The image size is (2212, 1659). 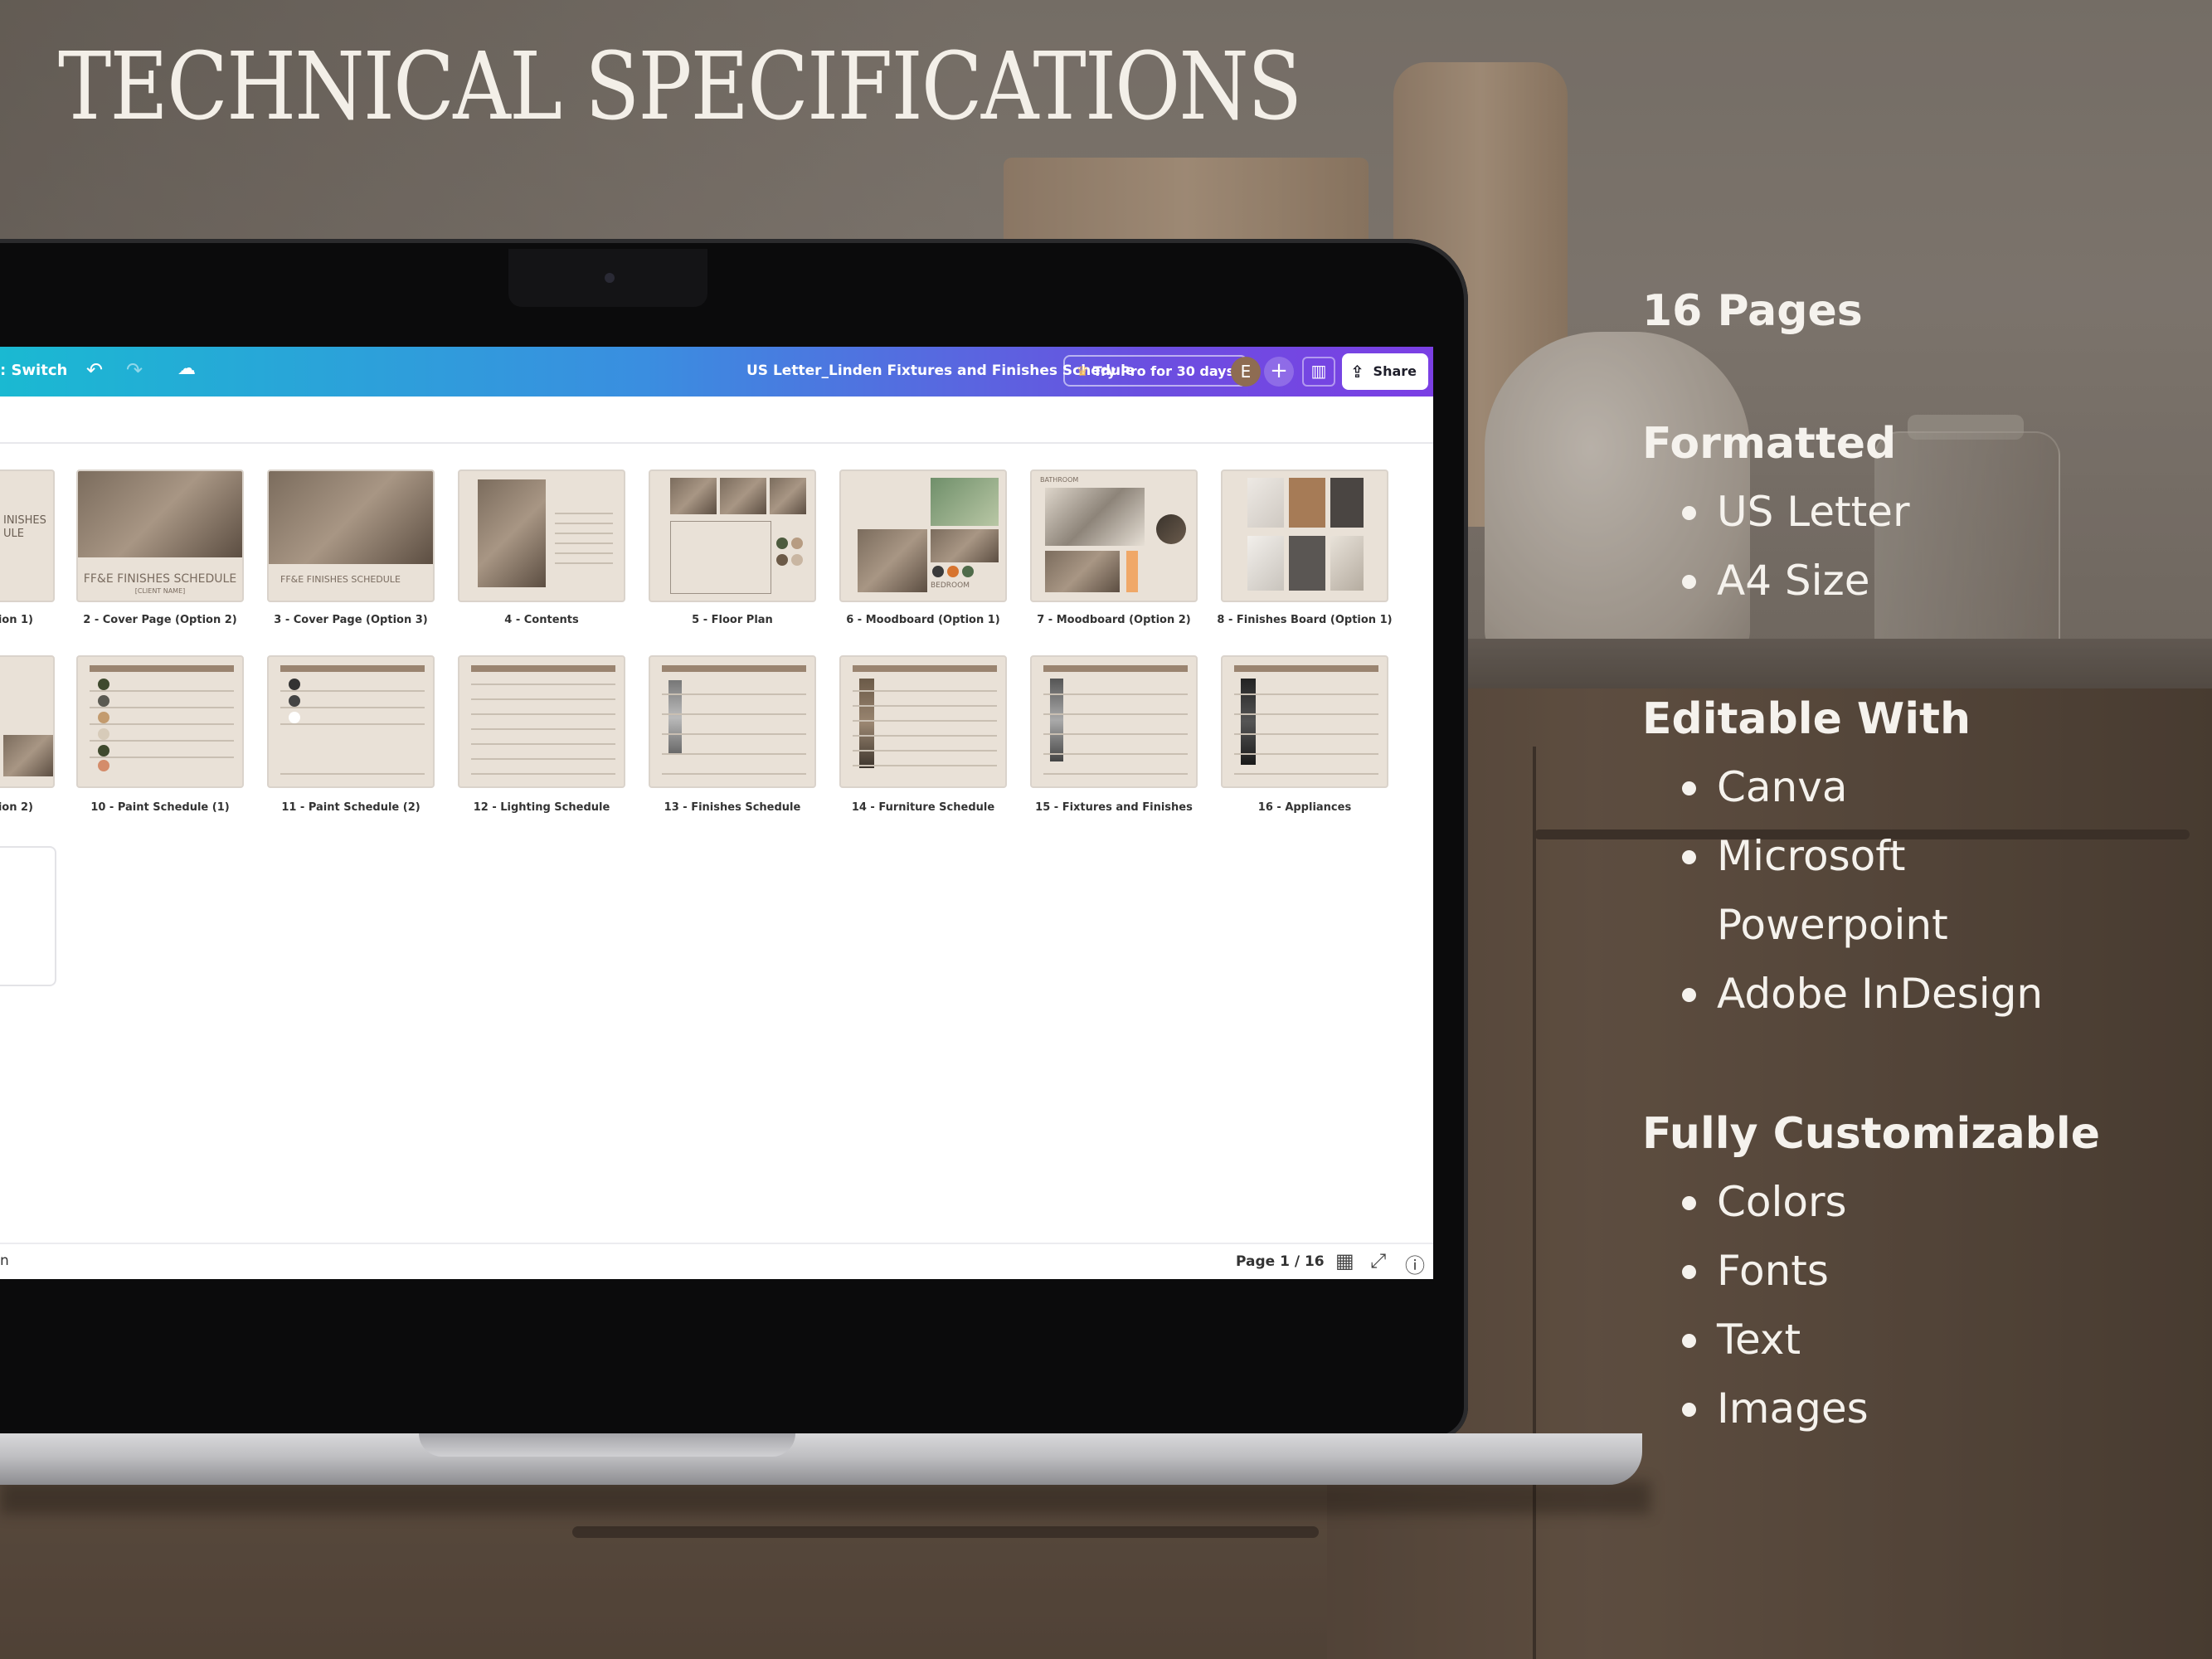 I want to click on notes-button: n, so click(x=5, y=1261).